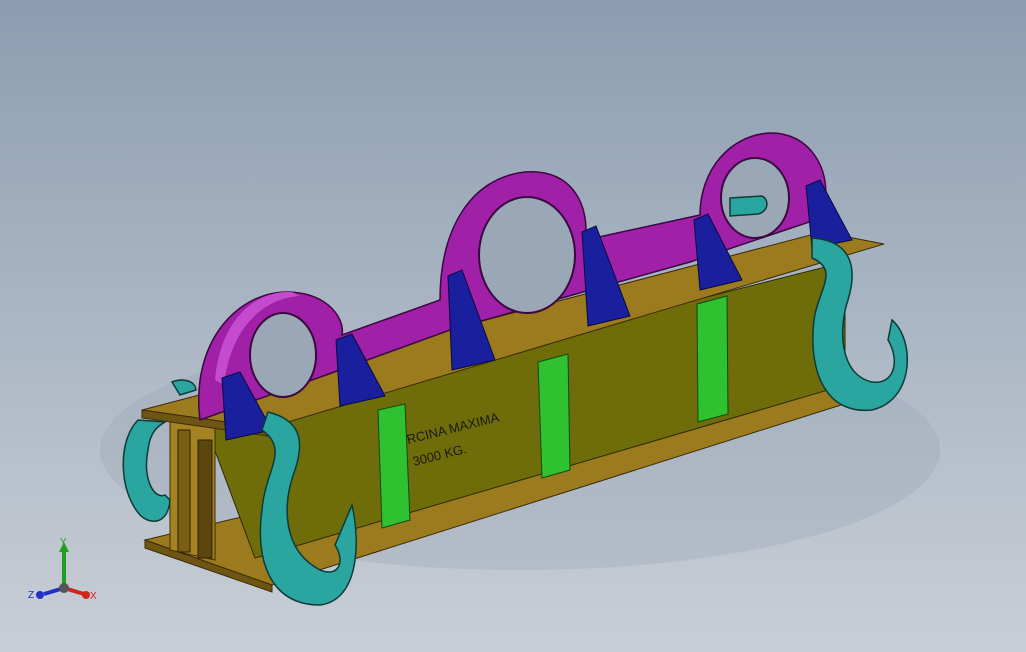 The width and height of the screenshot is (1026, 652). I want to click on triad-origin, so click(64, 588).